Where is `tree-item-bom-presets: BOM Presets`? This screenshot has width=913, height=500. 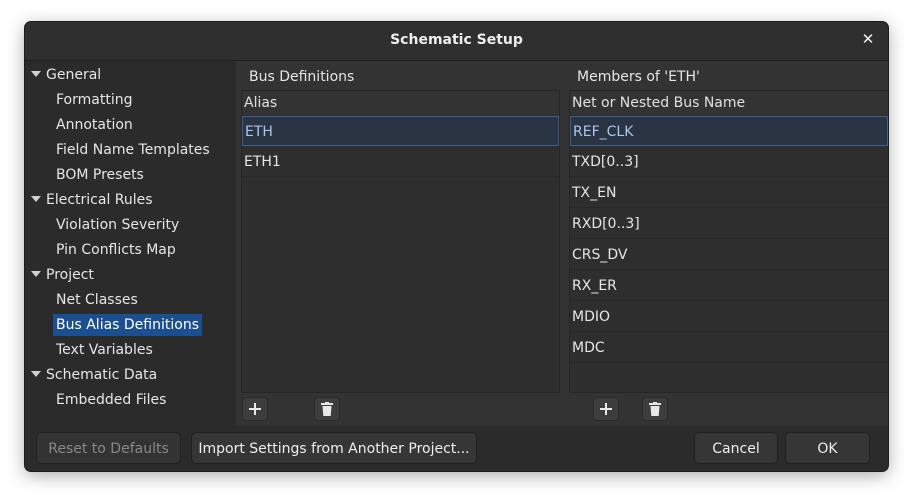 tree-item-bom-presets: BOM Presets is located at coordinates (100, 175).